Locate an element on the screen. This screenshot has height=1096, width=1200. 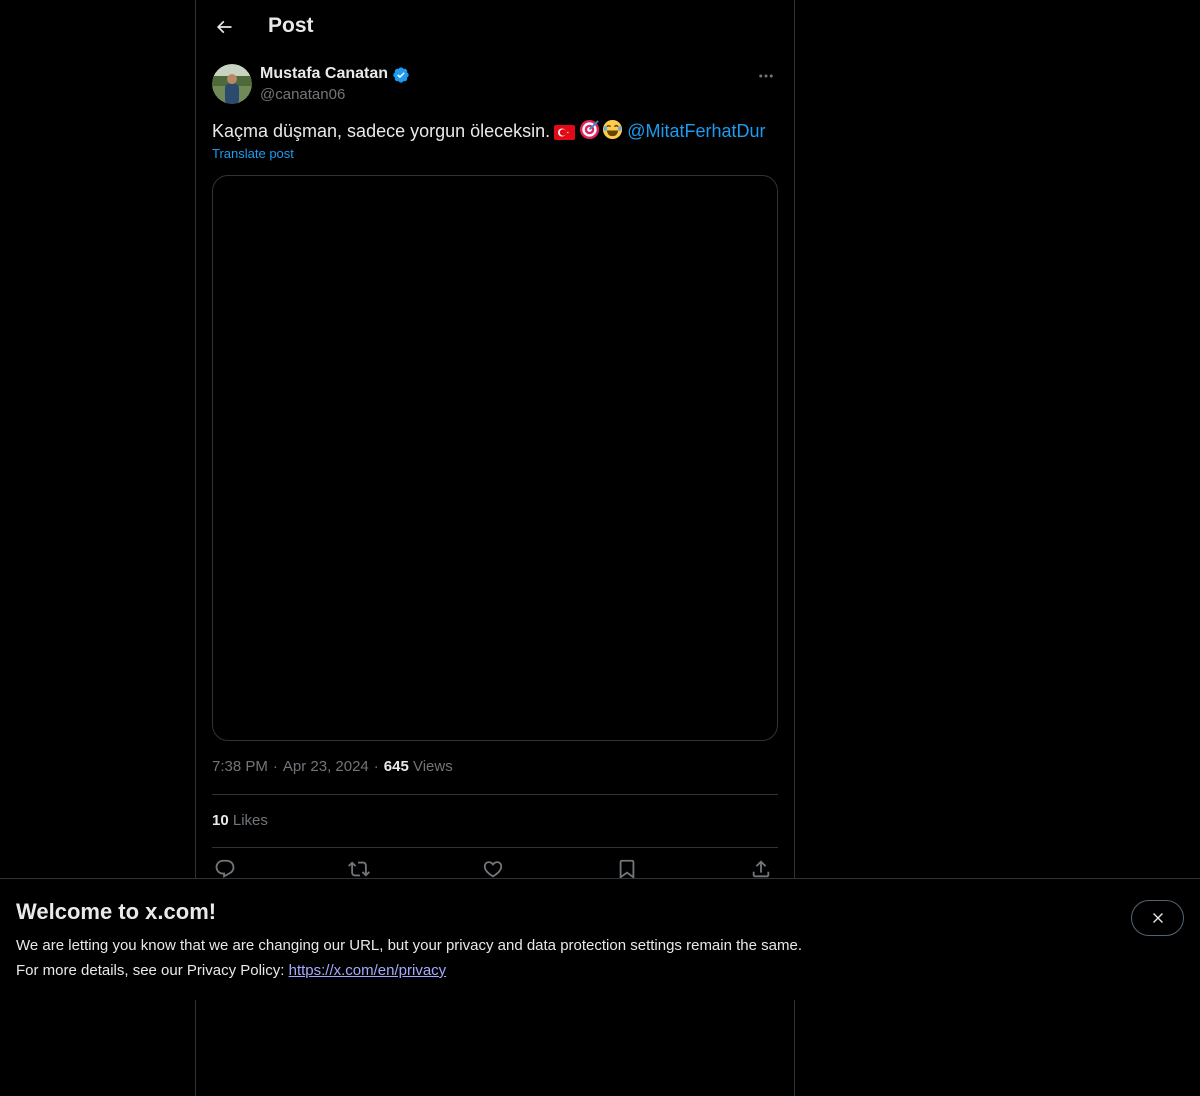
post-author: Mustafa Canatan @canatan06 is located at coordinates (495, 85).